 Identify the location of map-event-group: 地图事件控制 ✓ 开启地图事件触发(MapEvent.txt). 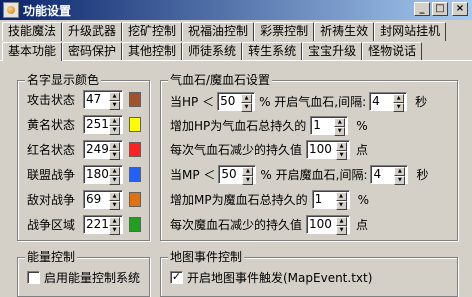
(309, 273).